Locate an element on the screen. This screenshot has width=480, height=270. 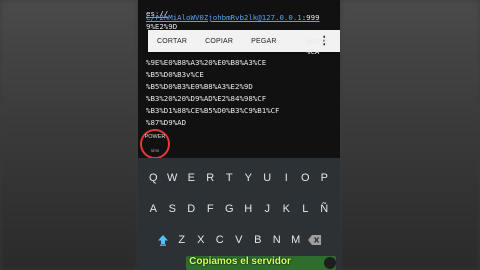
key-v: V is located at coordinates (239, 240).